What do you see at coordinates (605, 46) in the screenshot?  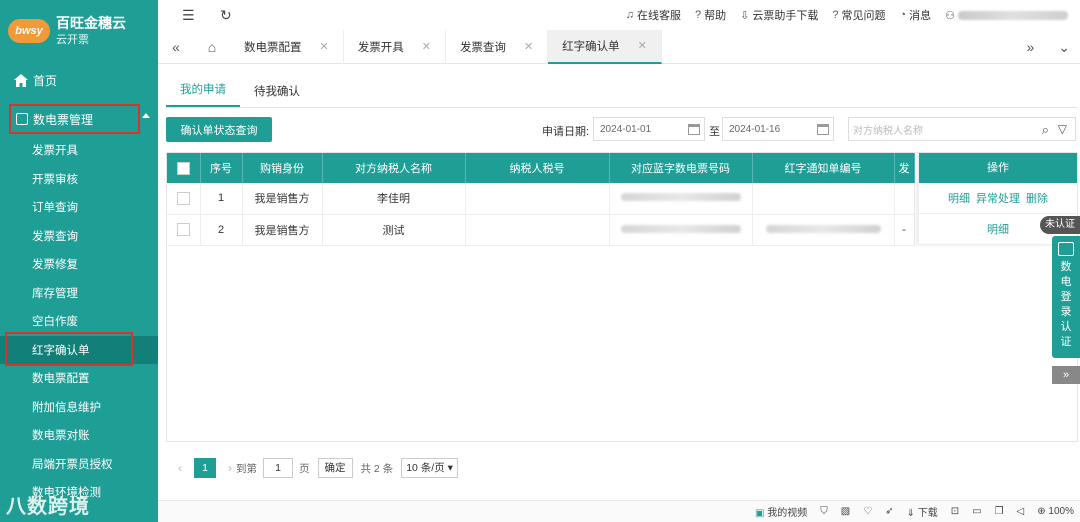 I see `tab-red-confirm: 红字确认单 ✕` at bounding box center [605, 46].